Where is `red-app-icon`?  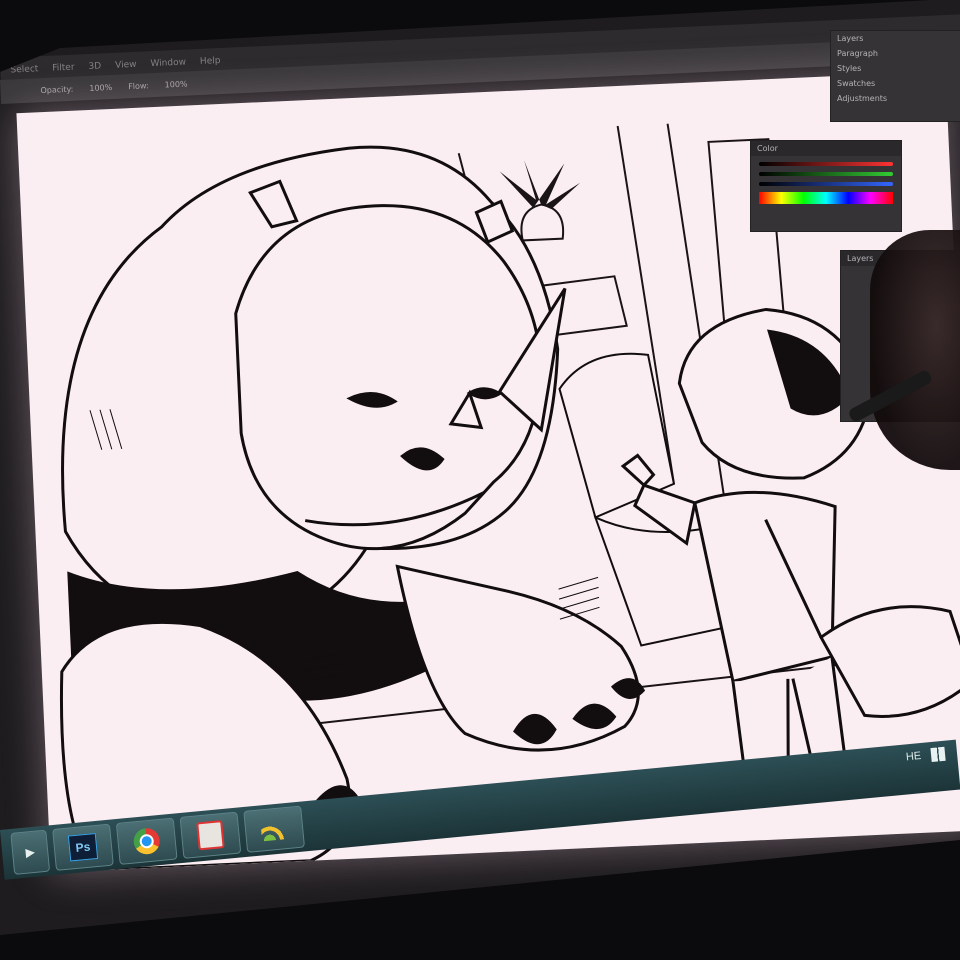 red-app-icon is located at coordinates (210, 835).